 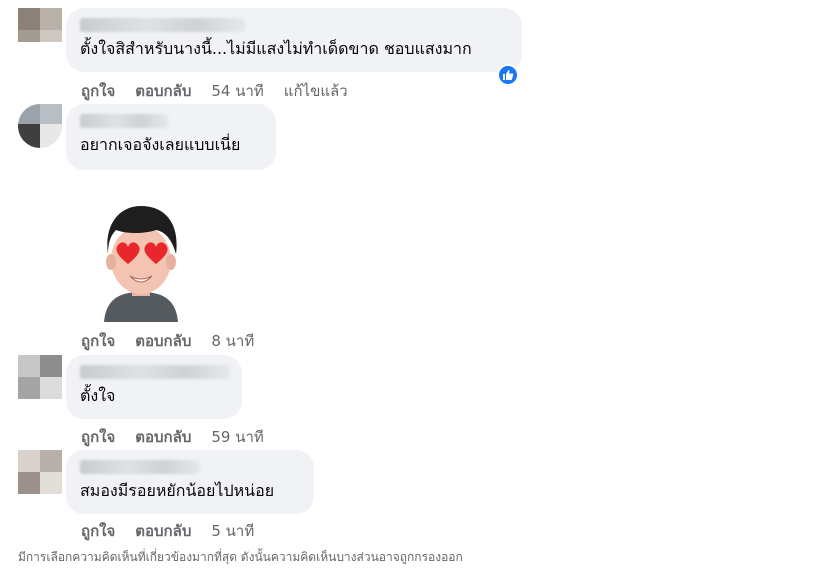 I want to click on comment-text: ตั้งใจ, so click(x=98, y=395).